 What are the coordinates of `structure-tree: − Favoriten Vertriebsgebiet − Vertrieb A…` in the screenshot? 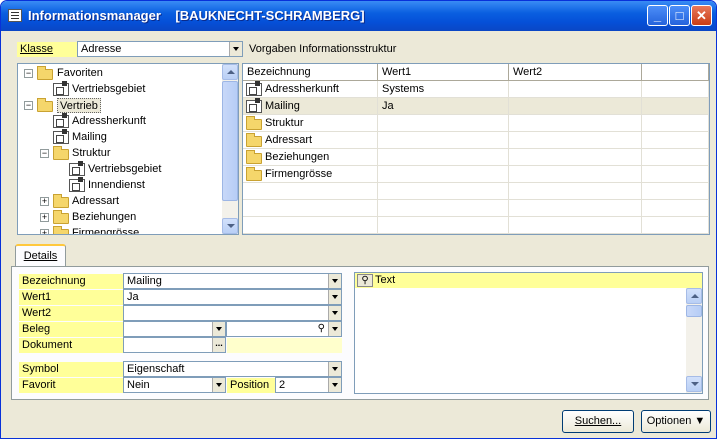 It's located at (128, 149).